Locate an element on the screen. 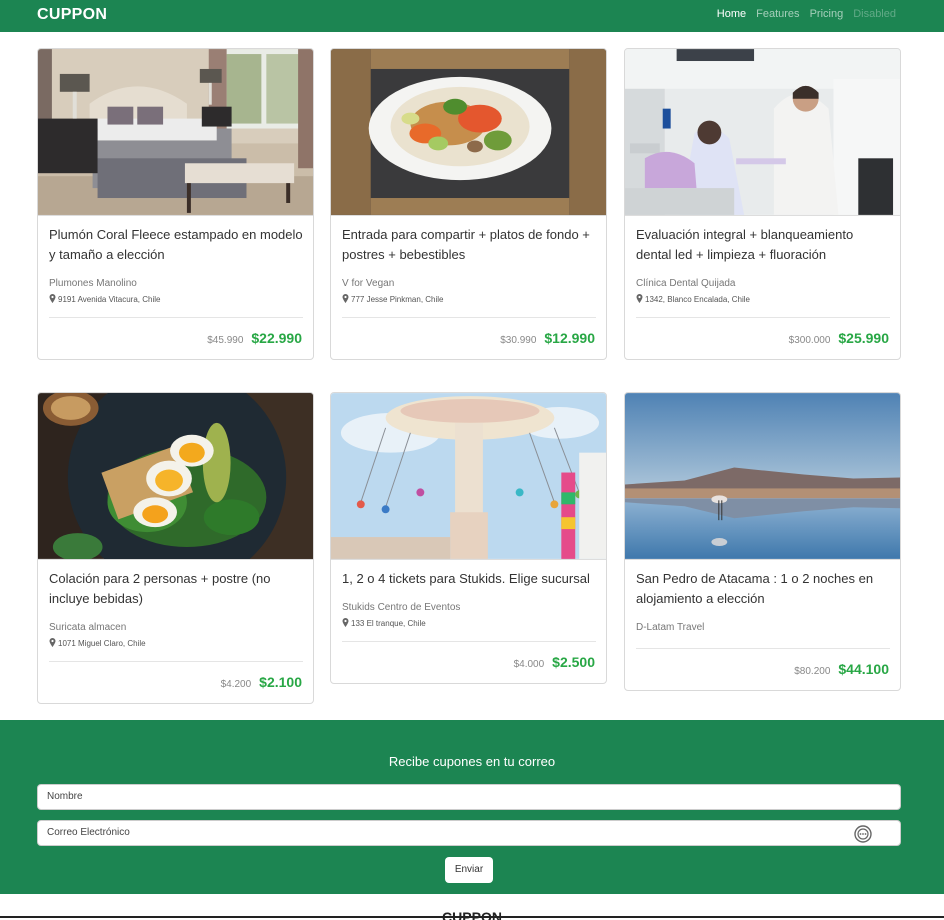 This screenshot has width=944, height=920. name-input-placeholder: Nombre is located at coordinates (65, 796).